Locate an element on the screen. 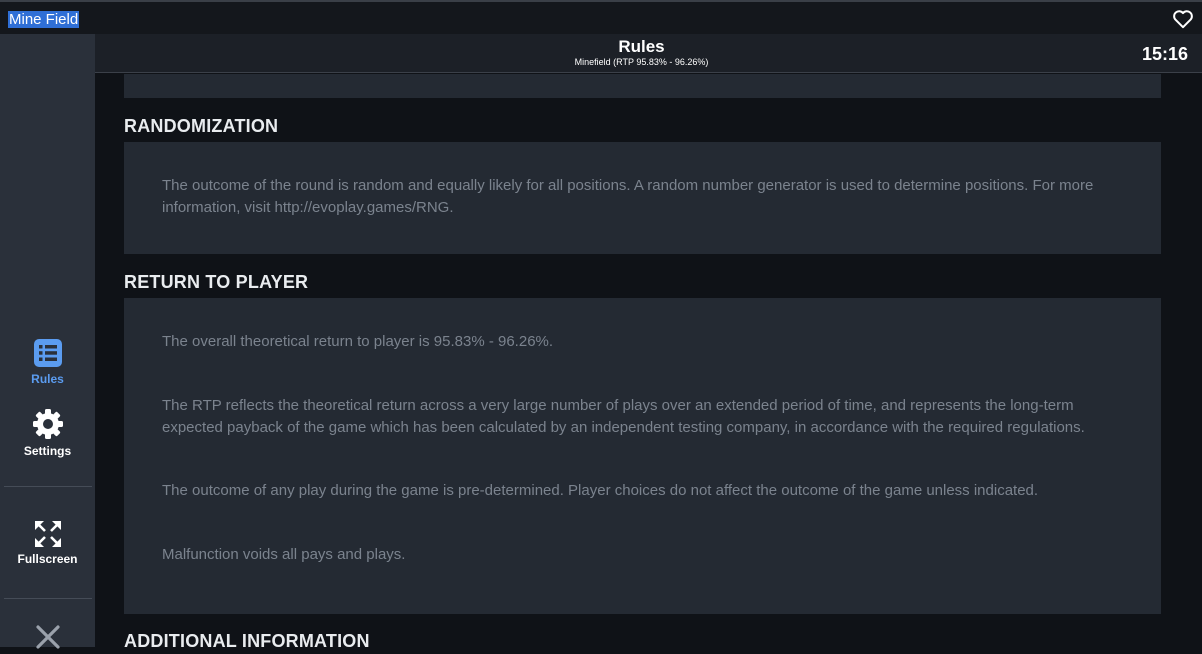 This screenshot has height=654, width=1202. section-title-additional-information: ADDITIONAL INFORMATION is located at coordinates (247, 639).